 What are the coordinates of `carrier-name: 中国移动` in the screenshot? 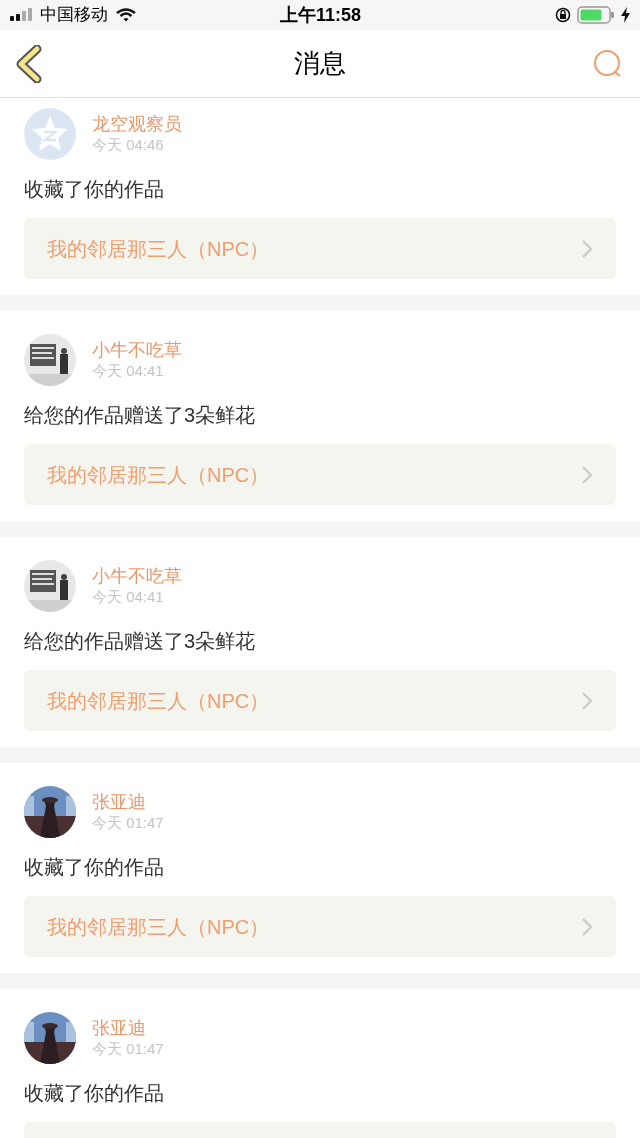 It's located at (74, 15).